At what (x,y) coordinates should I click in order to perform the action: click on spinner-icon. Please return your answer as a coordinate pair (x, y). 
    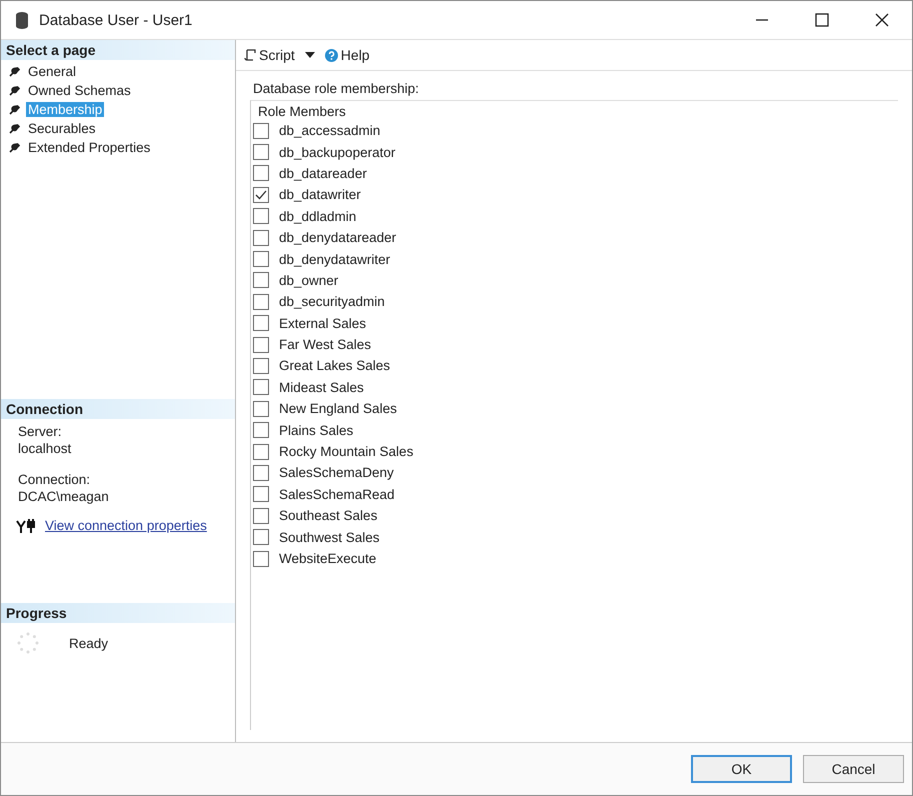
    Looking at the image, I should click on (28, 643).